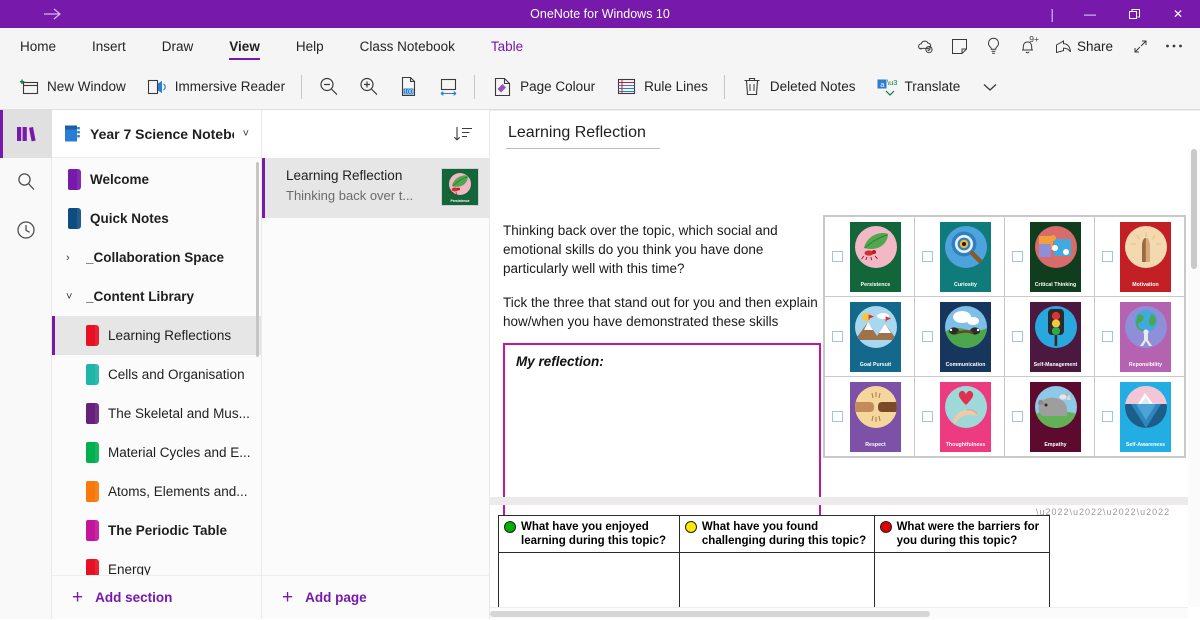 Image resolution: width=1200 pixels, height=620 pixels. What do you see at coordinates (215, 87) in the screenshot?
I see `immersive-reader-button: Immersive Reader` at bounding box center [215, 87].